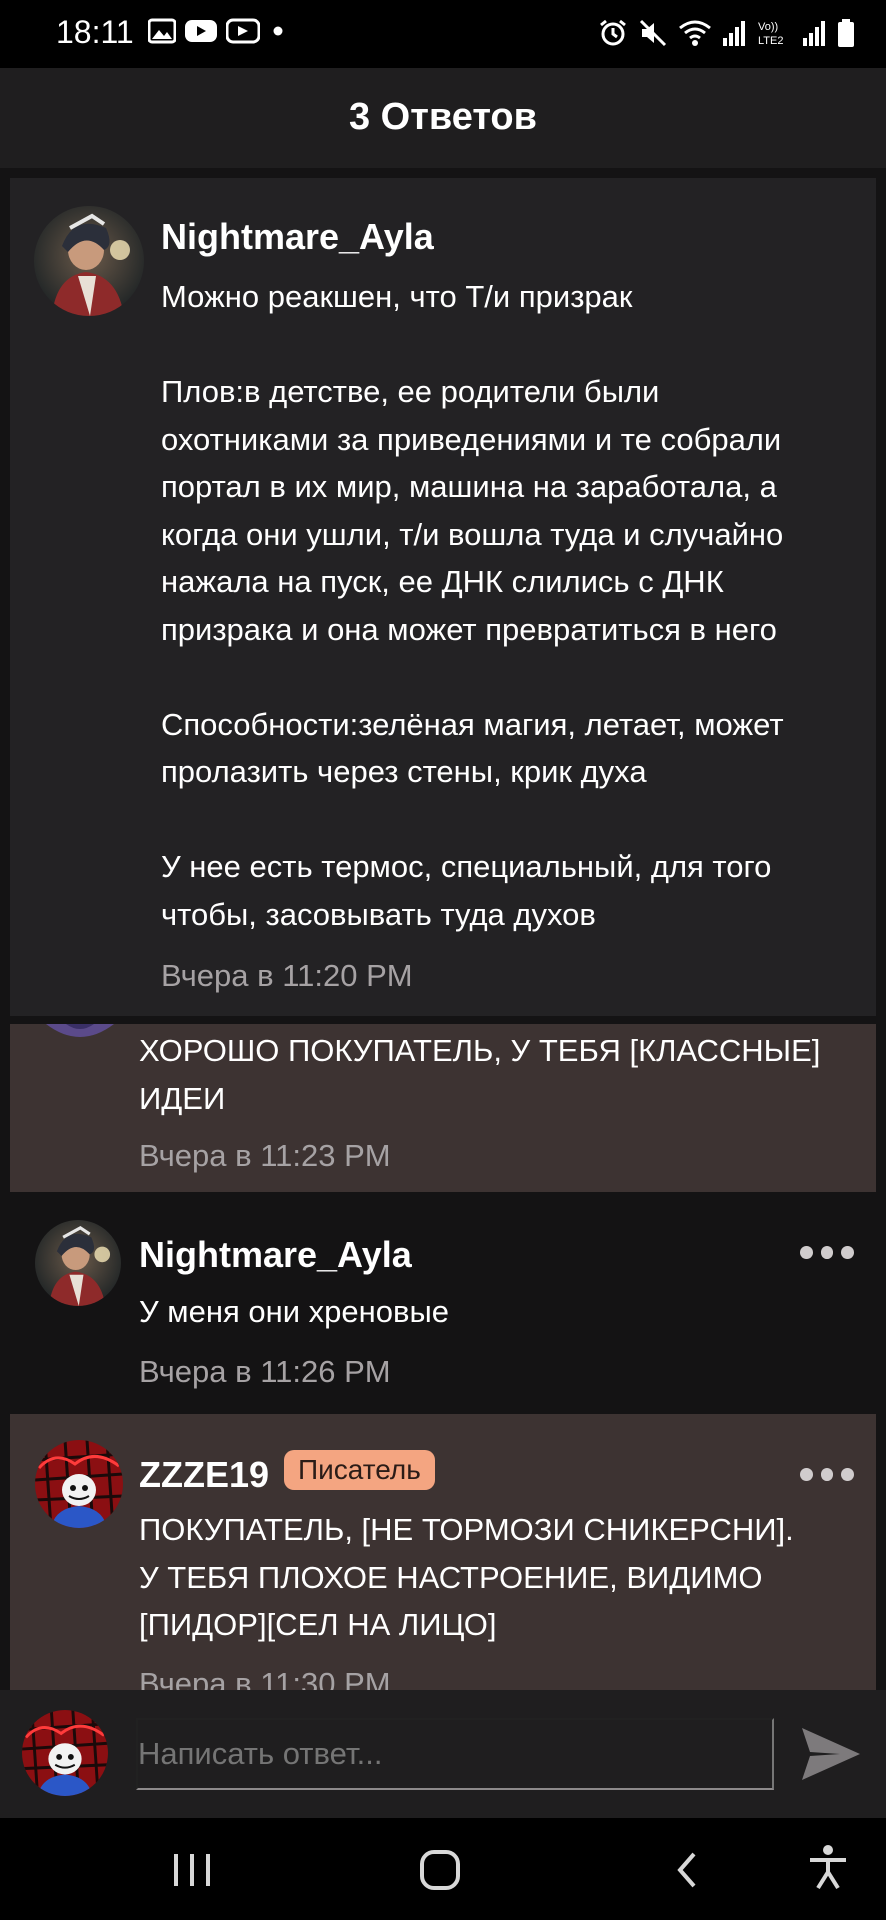 The image size is (886, 1920). Describe the element at coordinates (243, 31) in the screenshot. I see `video-icon` at that location.